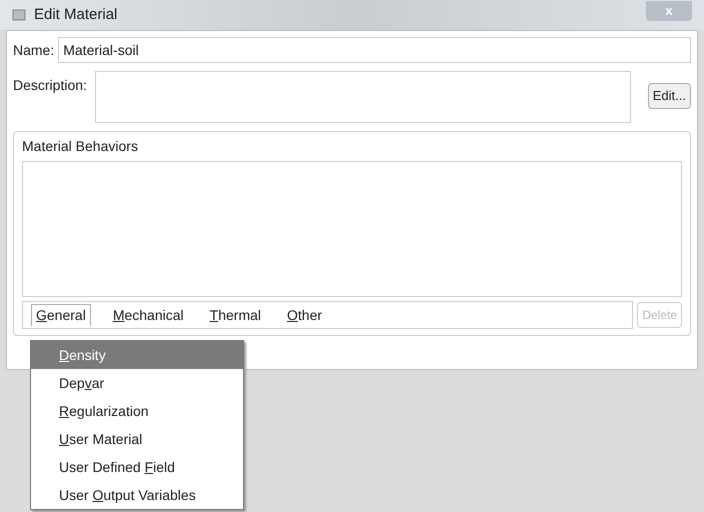 The width and height of the screenshot is (704, 512). I want to click on name-label: Name:, so click(33, 50).